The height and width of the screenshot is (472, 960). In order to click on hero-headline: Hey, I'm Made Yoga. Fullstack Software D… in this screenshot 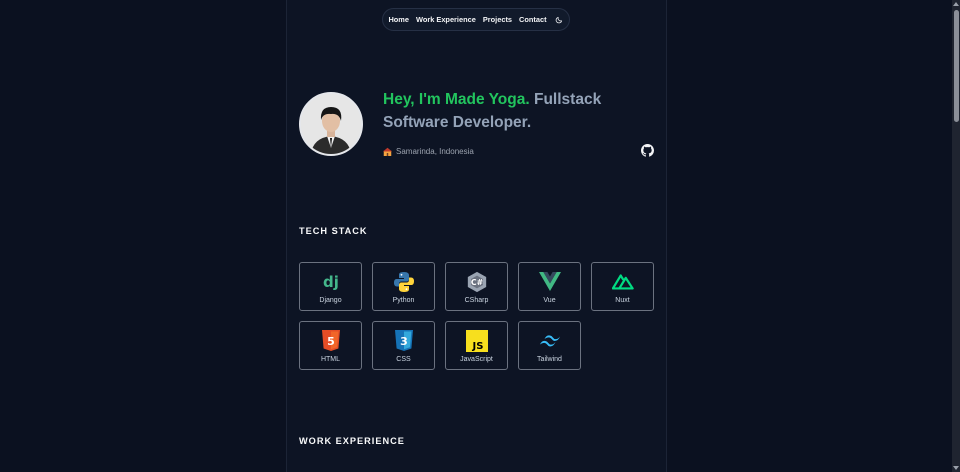, I will do `click(508, 111)`.